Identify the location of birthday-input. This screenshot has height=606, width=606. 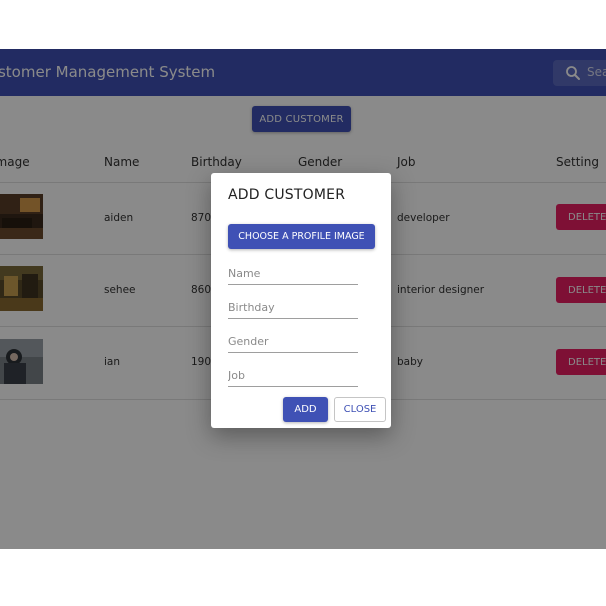
(293, 308).